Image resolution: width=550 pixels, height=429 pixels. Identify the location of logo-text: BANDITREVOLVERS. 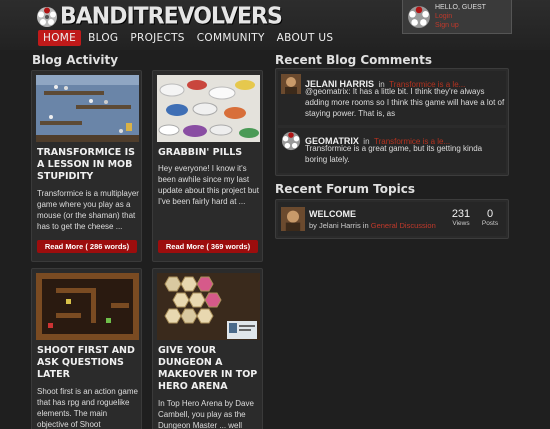
(171, 16).